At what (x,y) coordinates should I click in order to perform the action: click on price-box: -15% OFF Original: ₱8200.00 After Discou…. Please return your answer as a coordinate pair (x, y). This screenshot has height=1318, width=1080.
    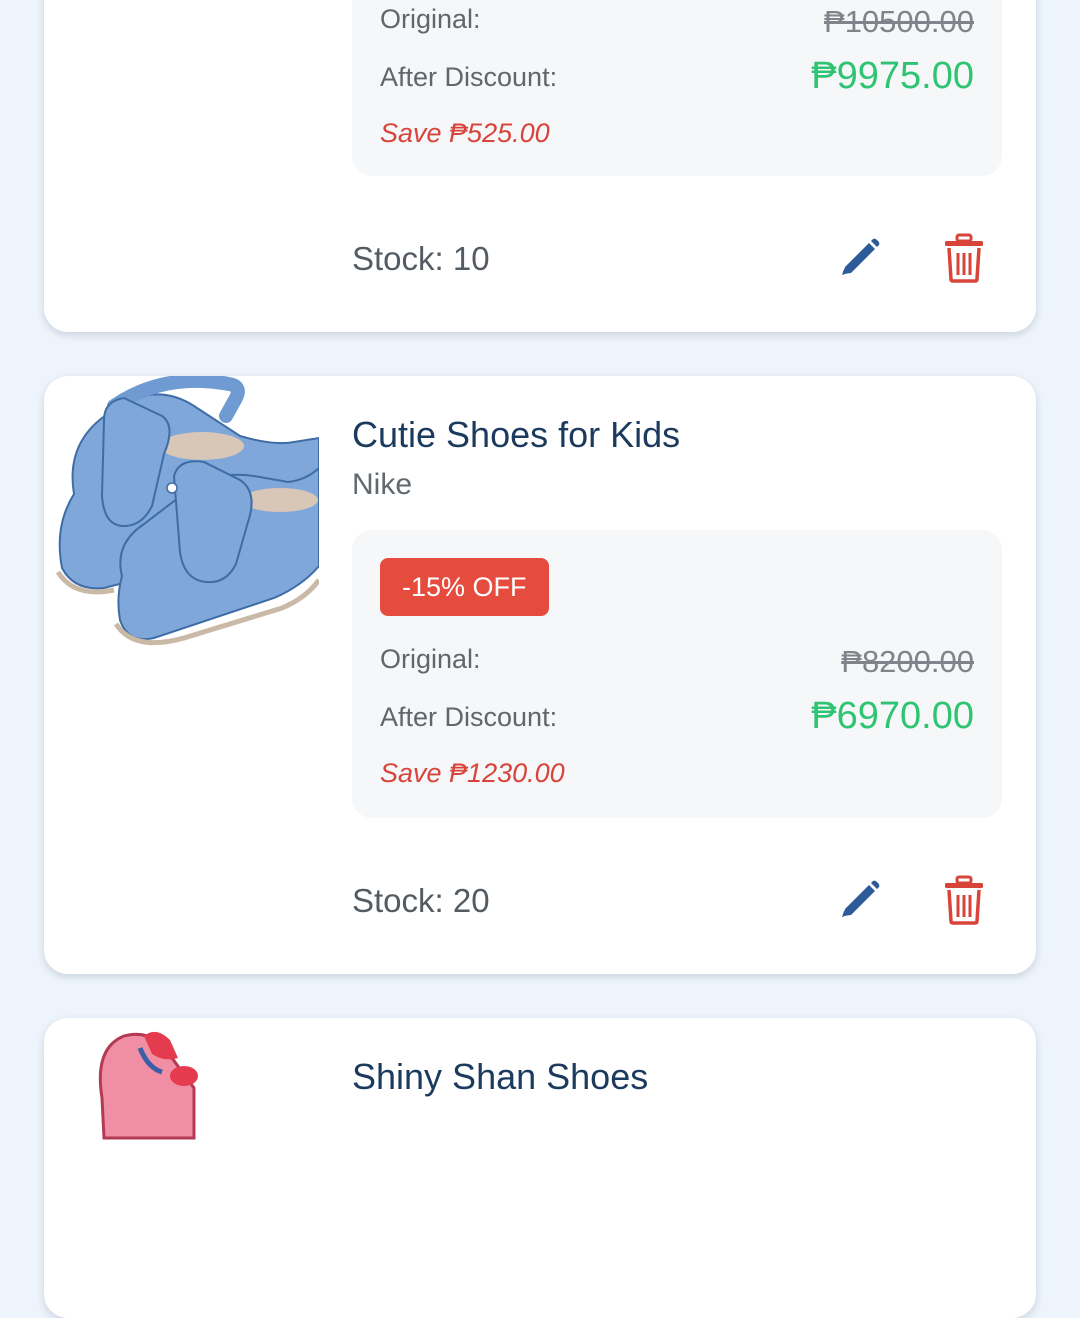
    Looking at the image, I should click on (677, 674).